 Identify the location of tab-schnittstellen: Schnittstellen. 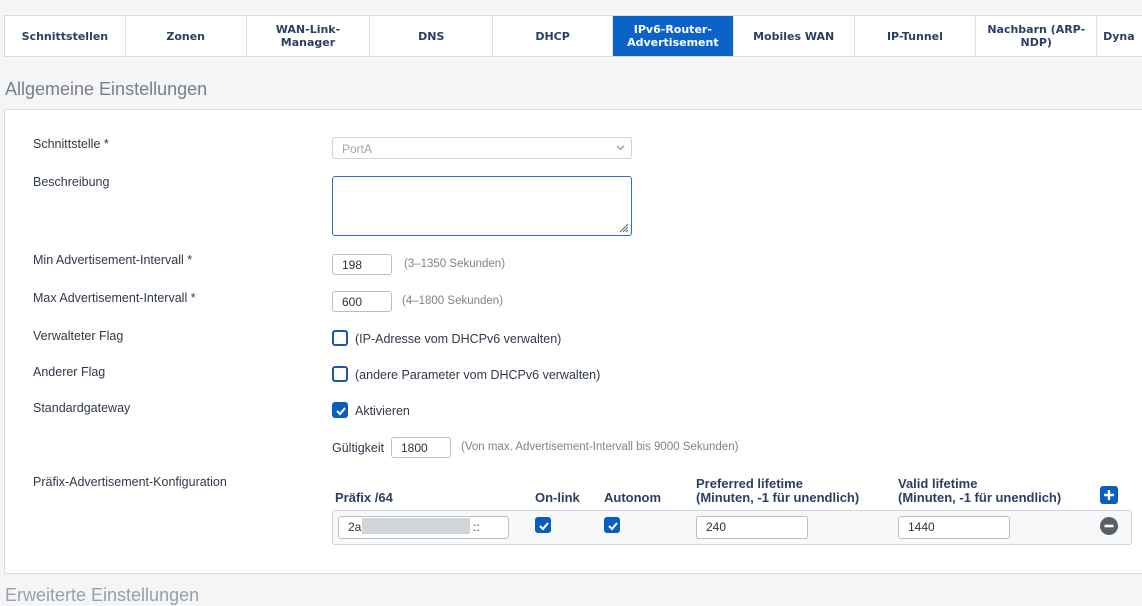
(65, 36).